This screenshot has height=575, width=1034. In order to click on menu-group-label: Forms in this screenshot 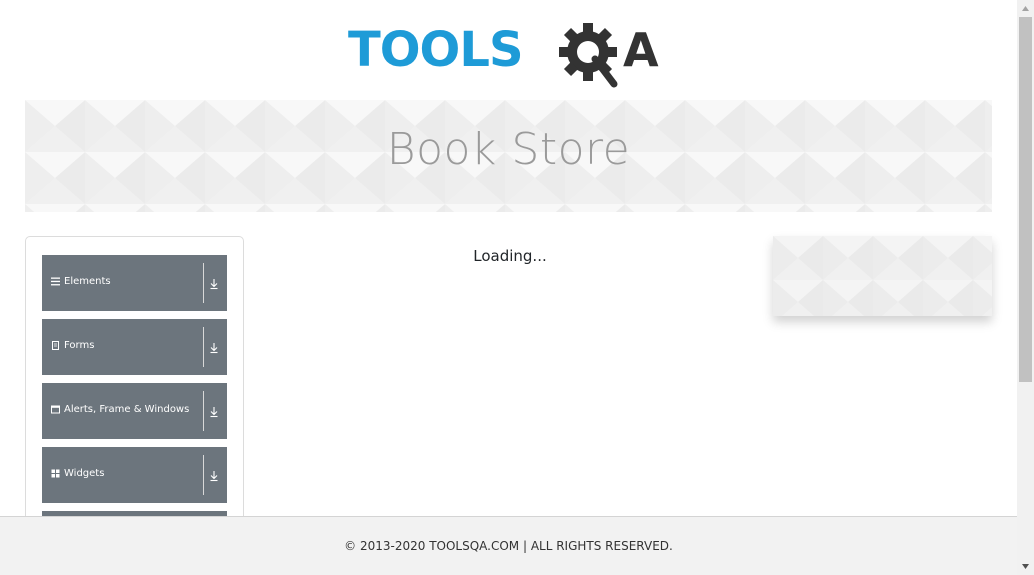, I will do `click(79, 345)`.